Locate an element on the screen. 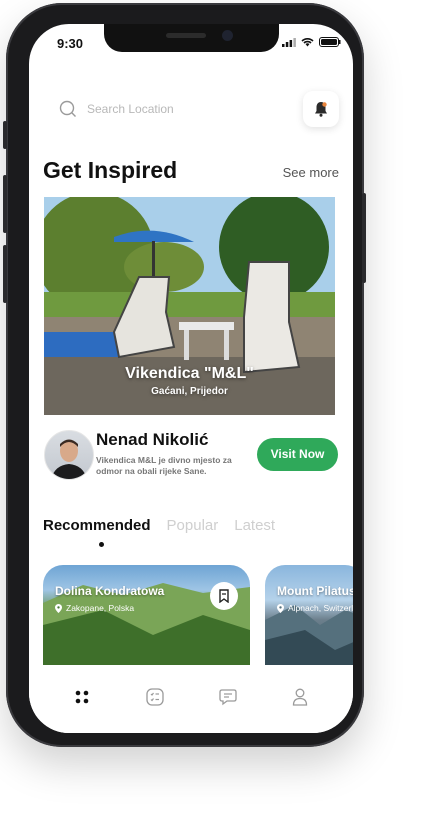  card-location: Alpnach, Switzerland is located at coordinates (315, 608).